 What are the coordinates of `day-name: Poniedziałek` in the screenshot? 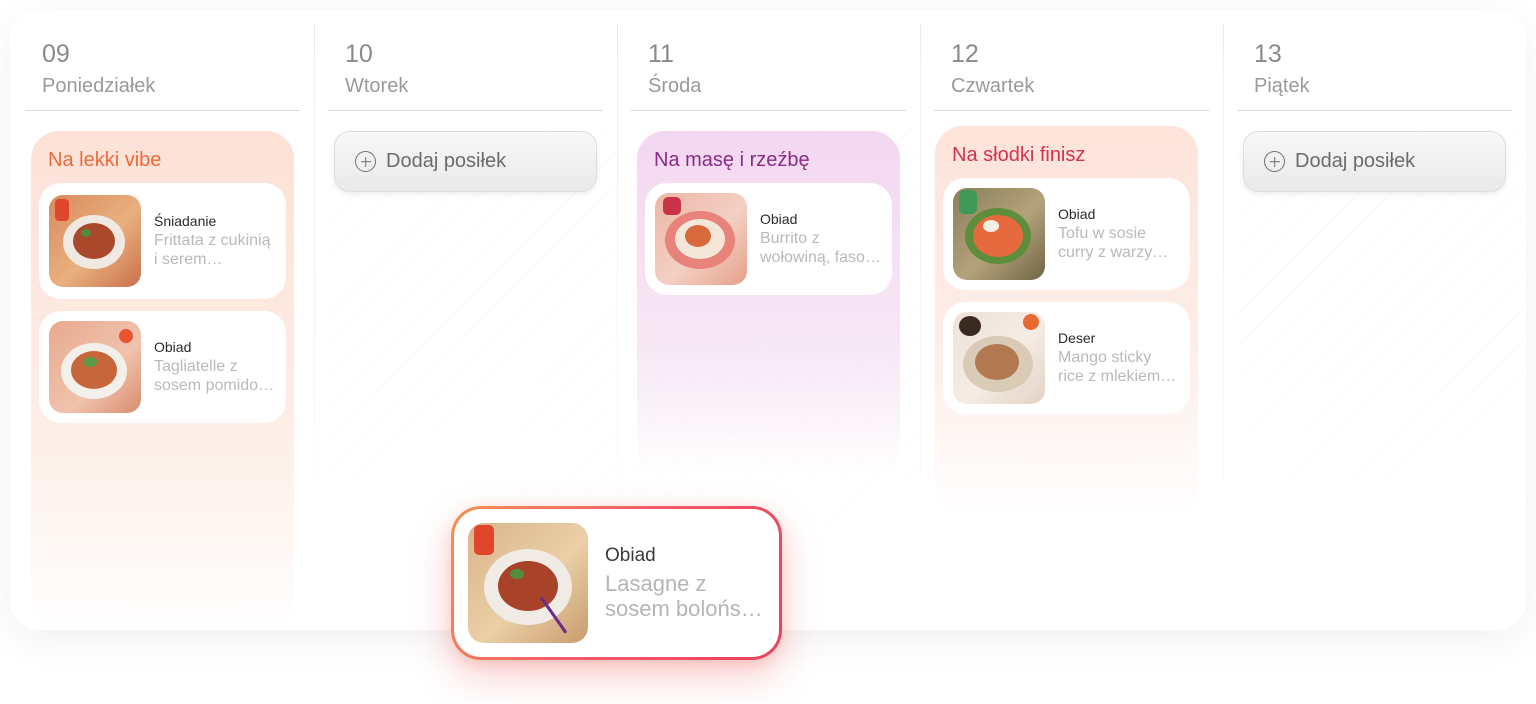 It's located at (99, 86).